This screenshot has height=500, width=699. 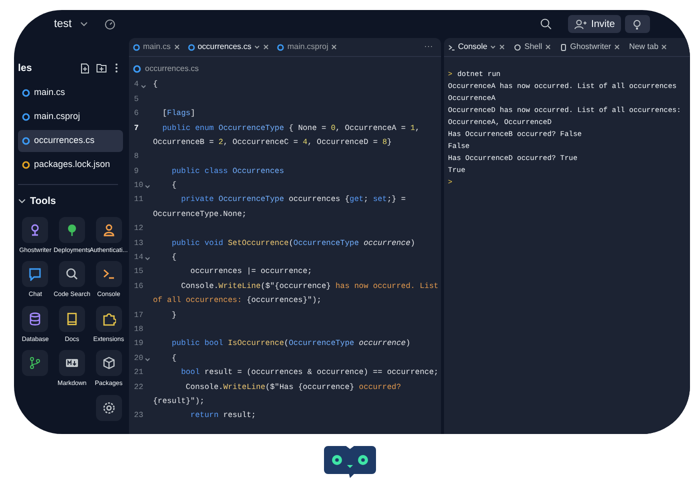 What do you see at coordinates (85, 68) in the screenshot?
I see `new-file-icon` at bounding box center [85, 68].